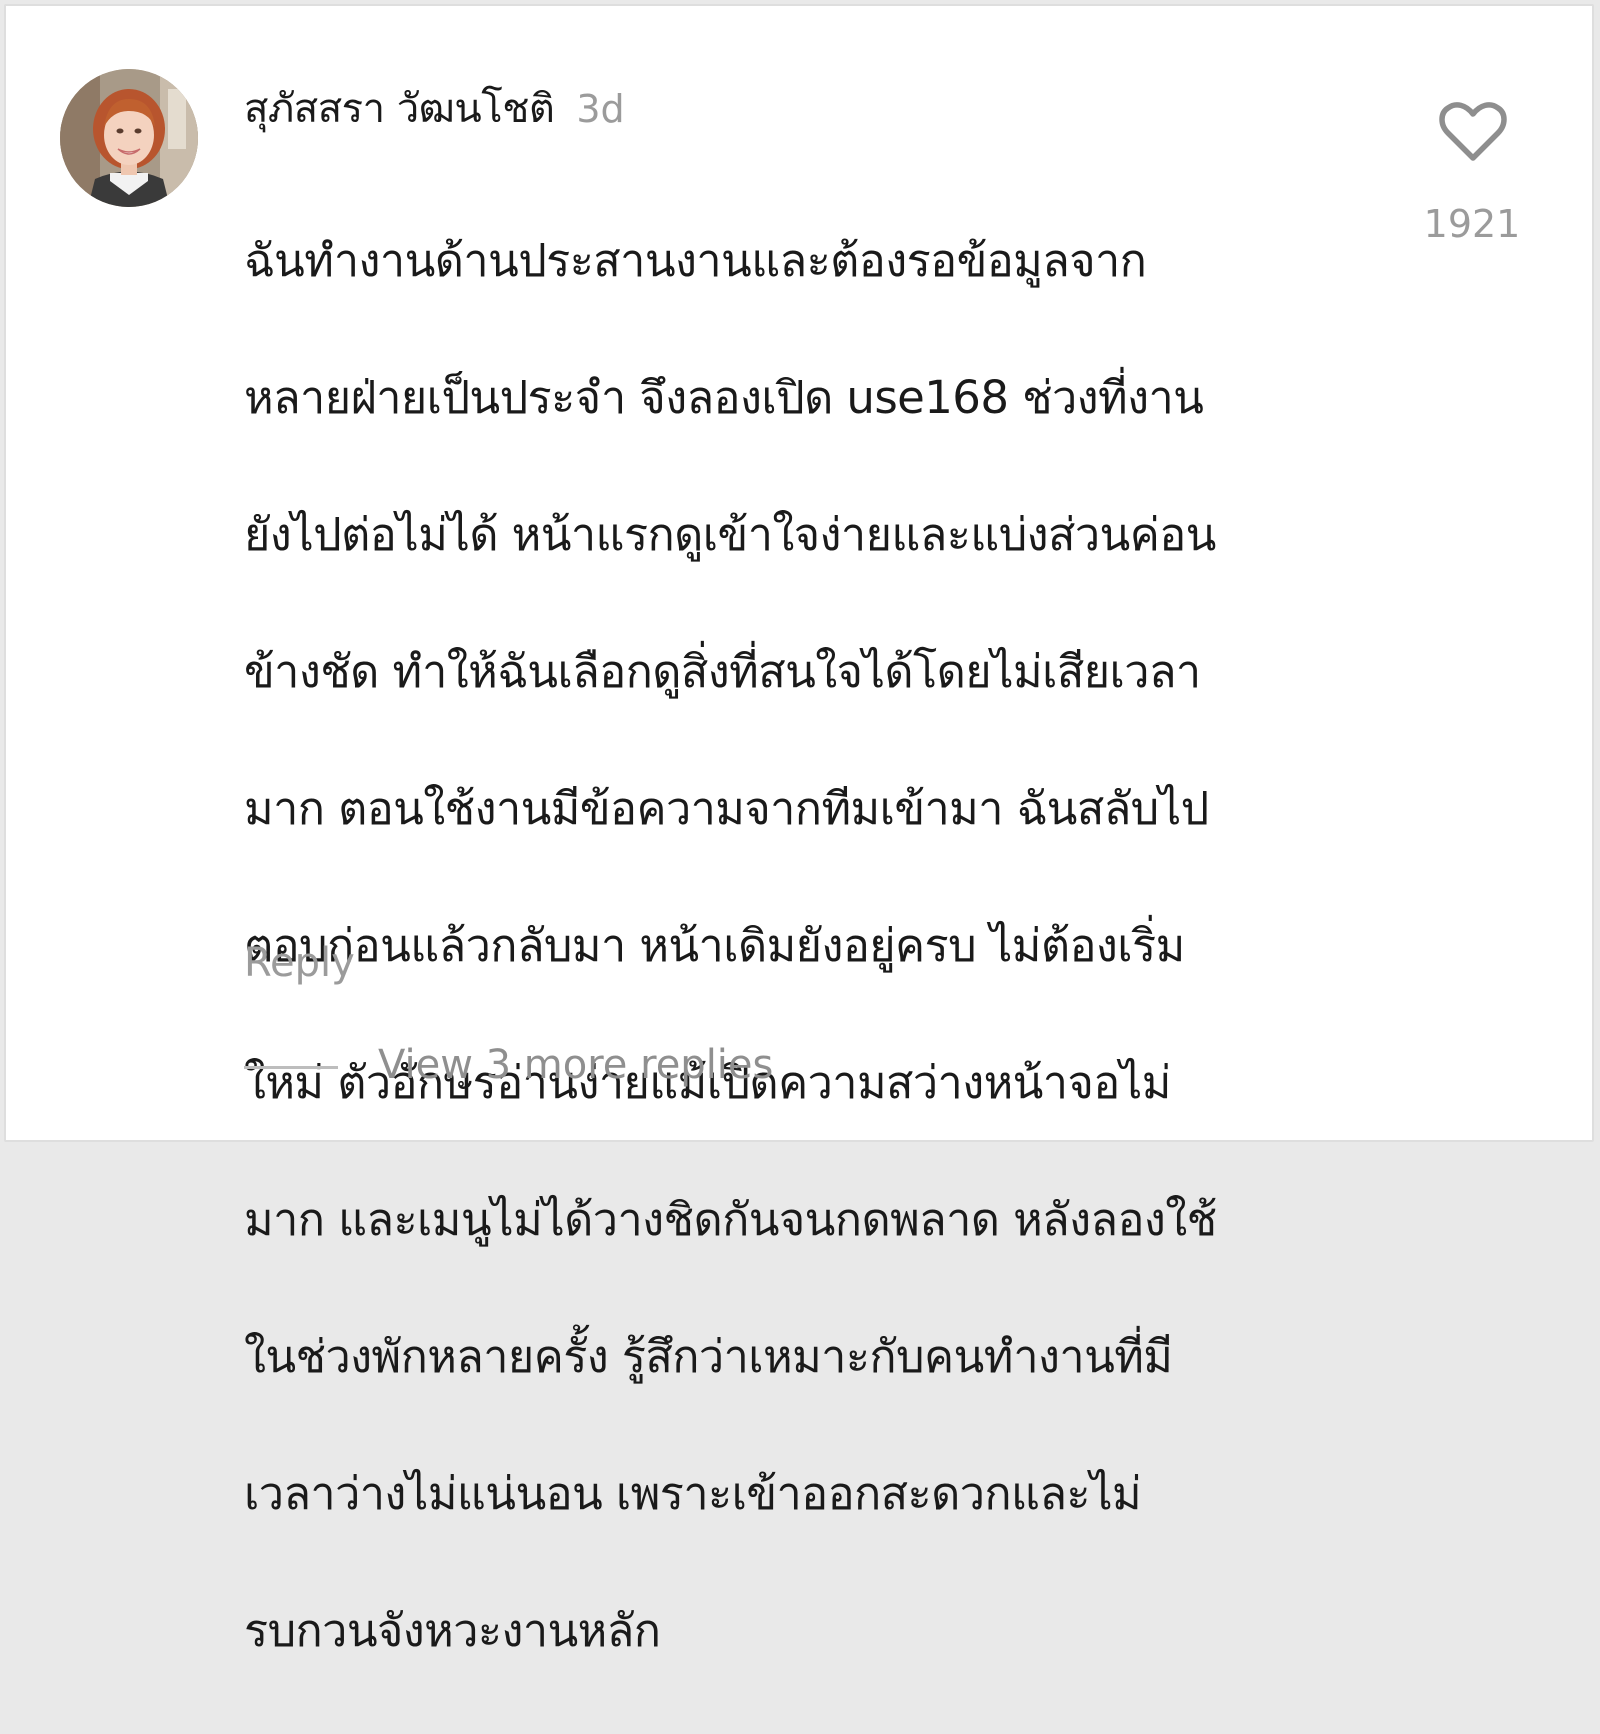 The image size is (1600, 1734). What do you see at coordinates (575, 1065) in the screenshot?
I see `view-more-replies-button: View 3 more replies` at bounding box center [575, 1065].